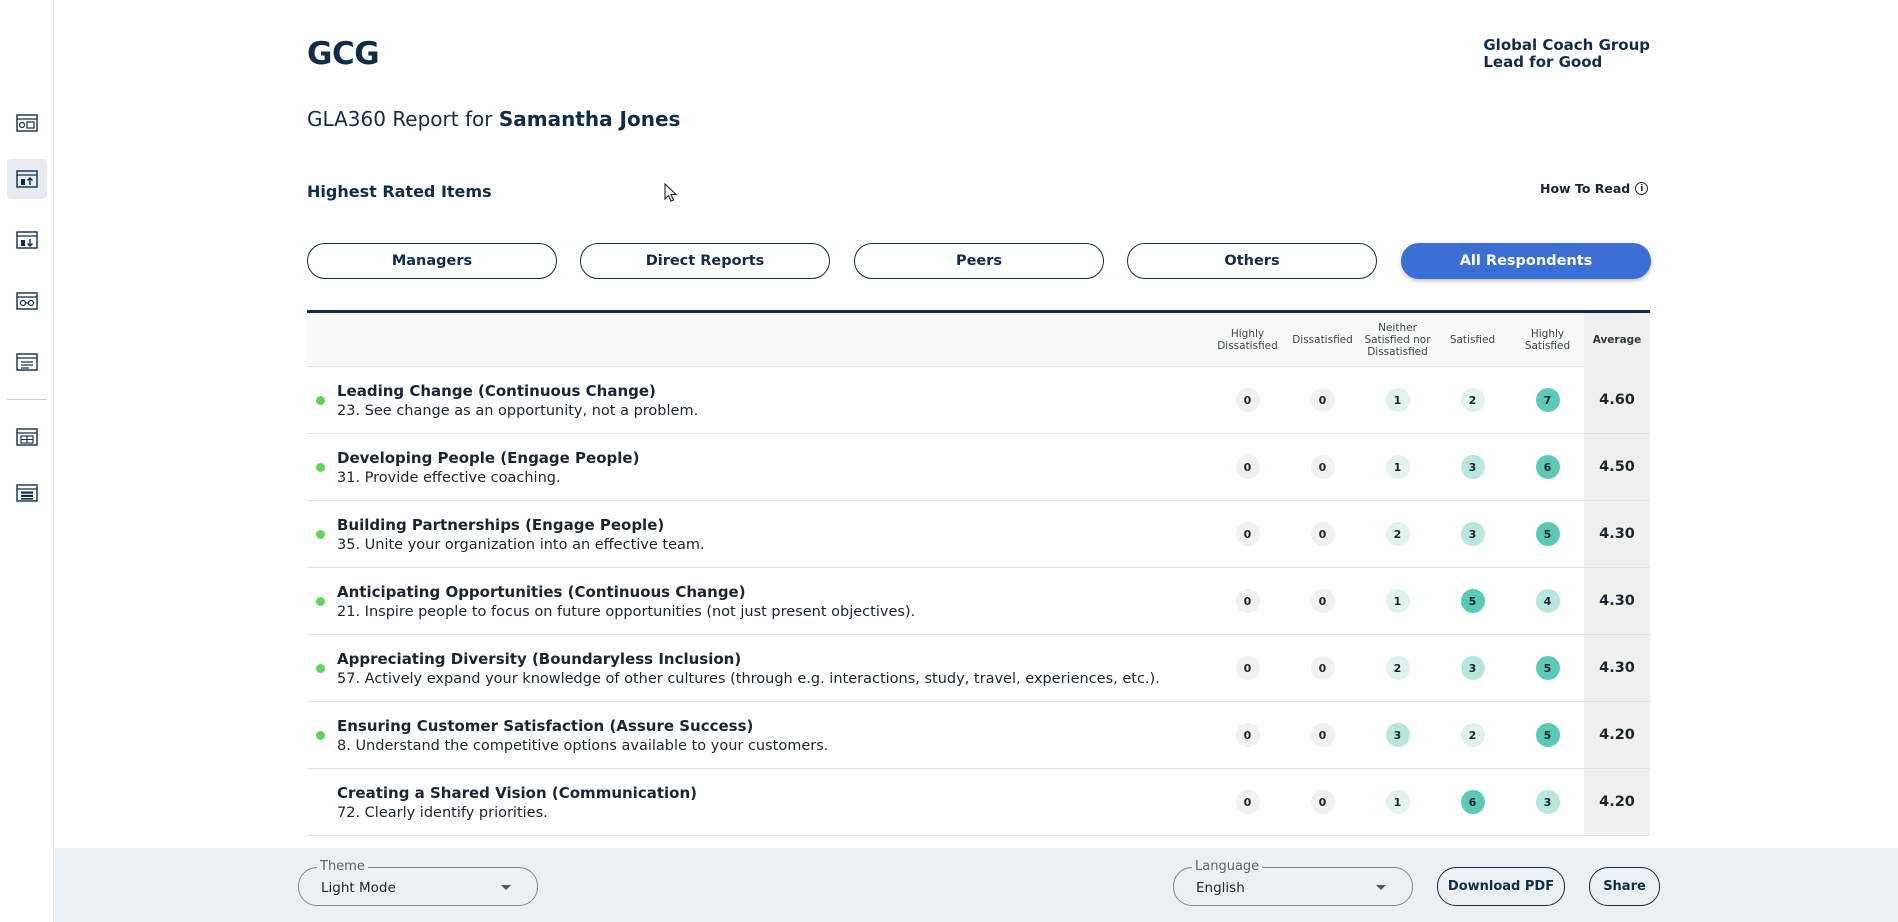 Image resolution: width=1898 pixels, height=922 pixels. I want to click on tab-direct-reports: Direct Reports, so click(705, 261).